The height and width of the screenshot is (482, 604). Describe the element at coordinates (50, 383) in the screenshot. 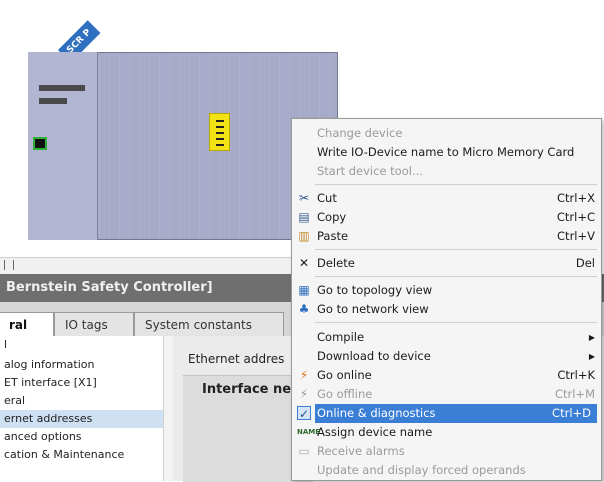

I see `nav-item: ET interface [X1]` at that location.